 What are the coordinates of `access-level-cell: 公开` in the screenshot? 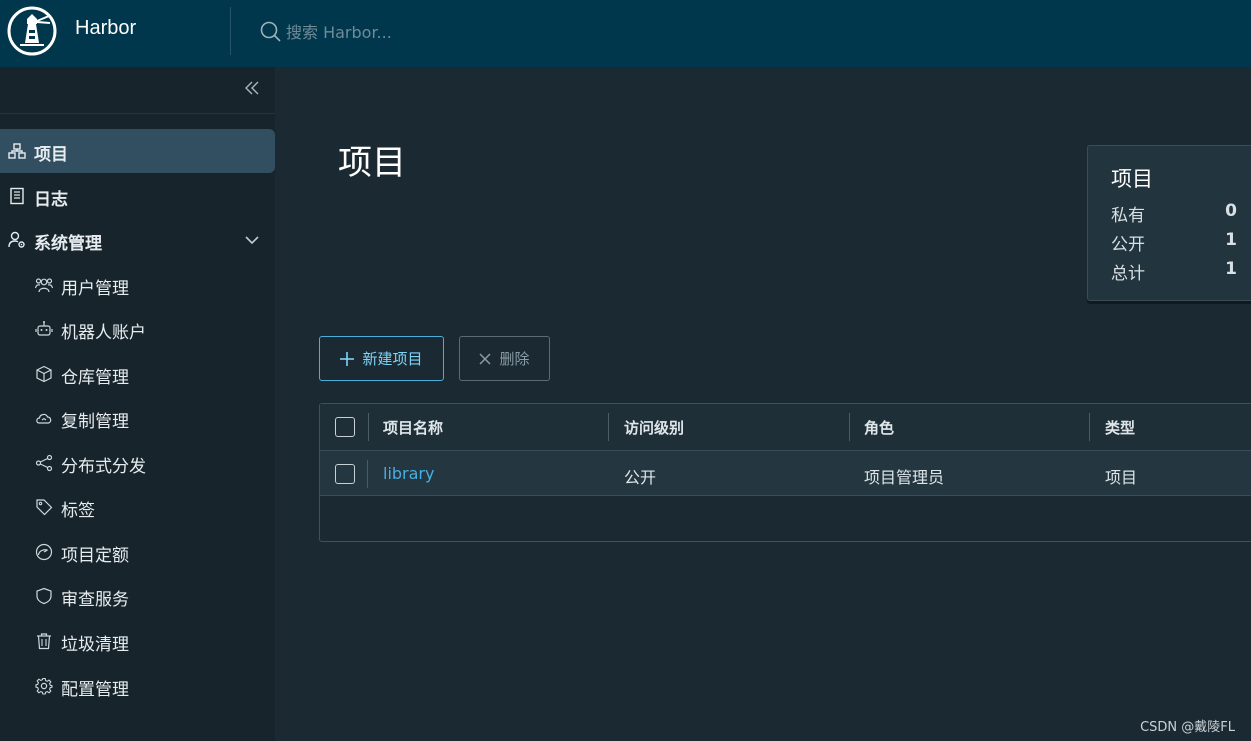 It's located at (640, 477).